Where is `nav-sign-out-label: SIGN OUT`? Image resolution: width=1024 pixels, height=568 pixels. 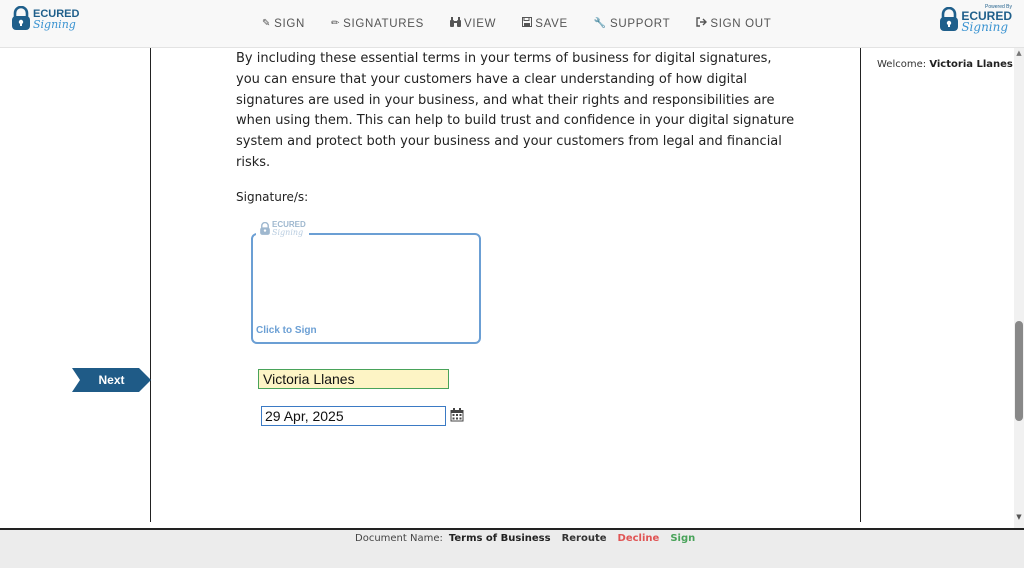 nav-sign-out-label: SIGN OUT is located at coordinates (741, 23).